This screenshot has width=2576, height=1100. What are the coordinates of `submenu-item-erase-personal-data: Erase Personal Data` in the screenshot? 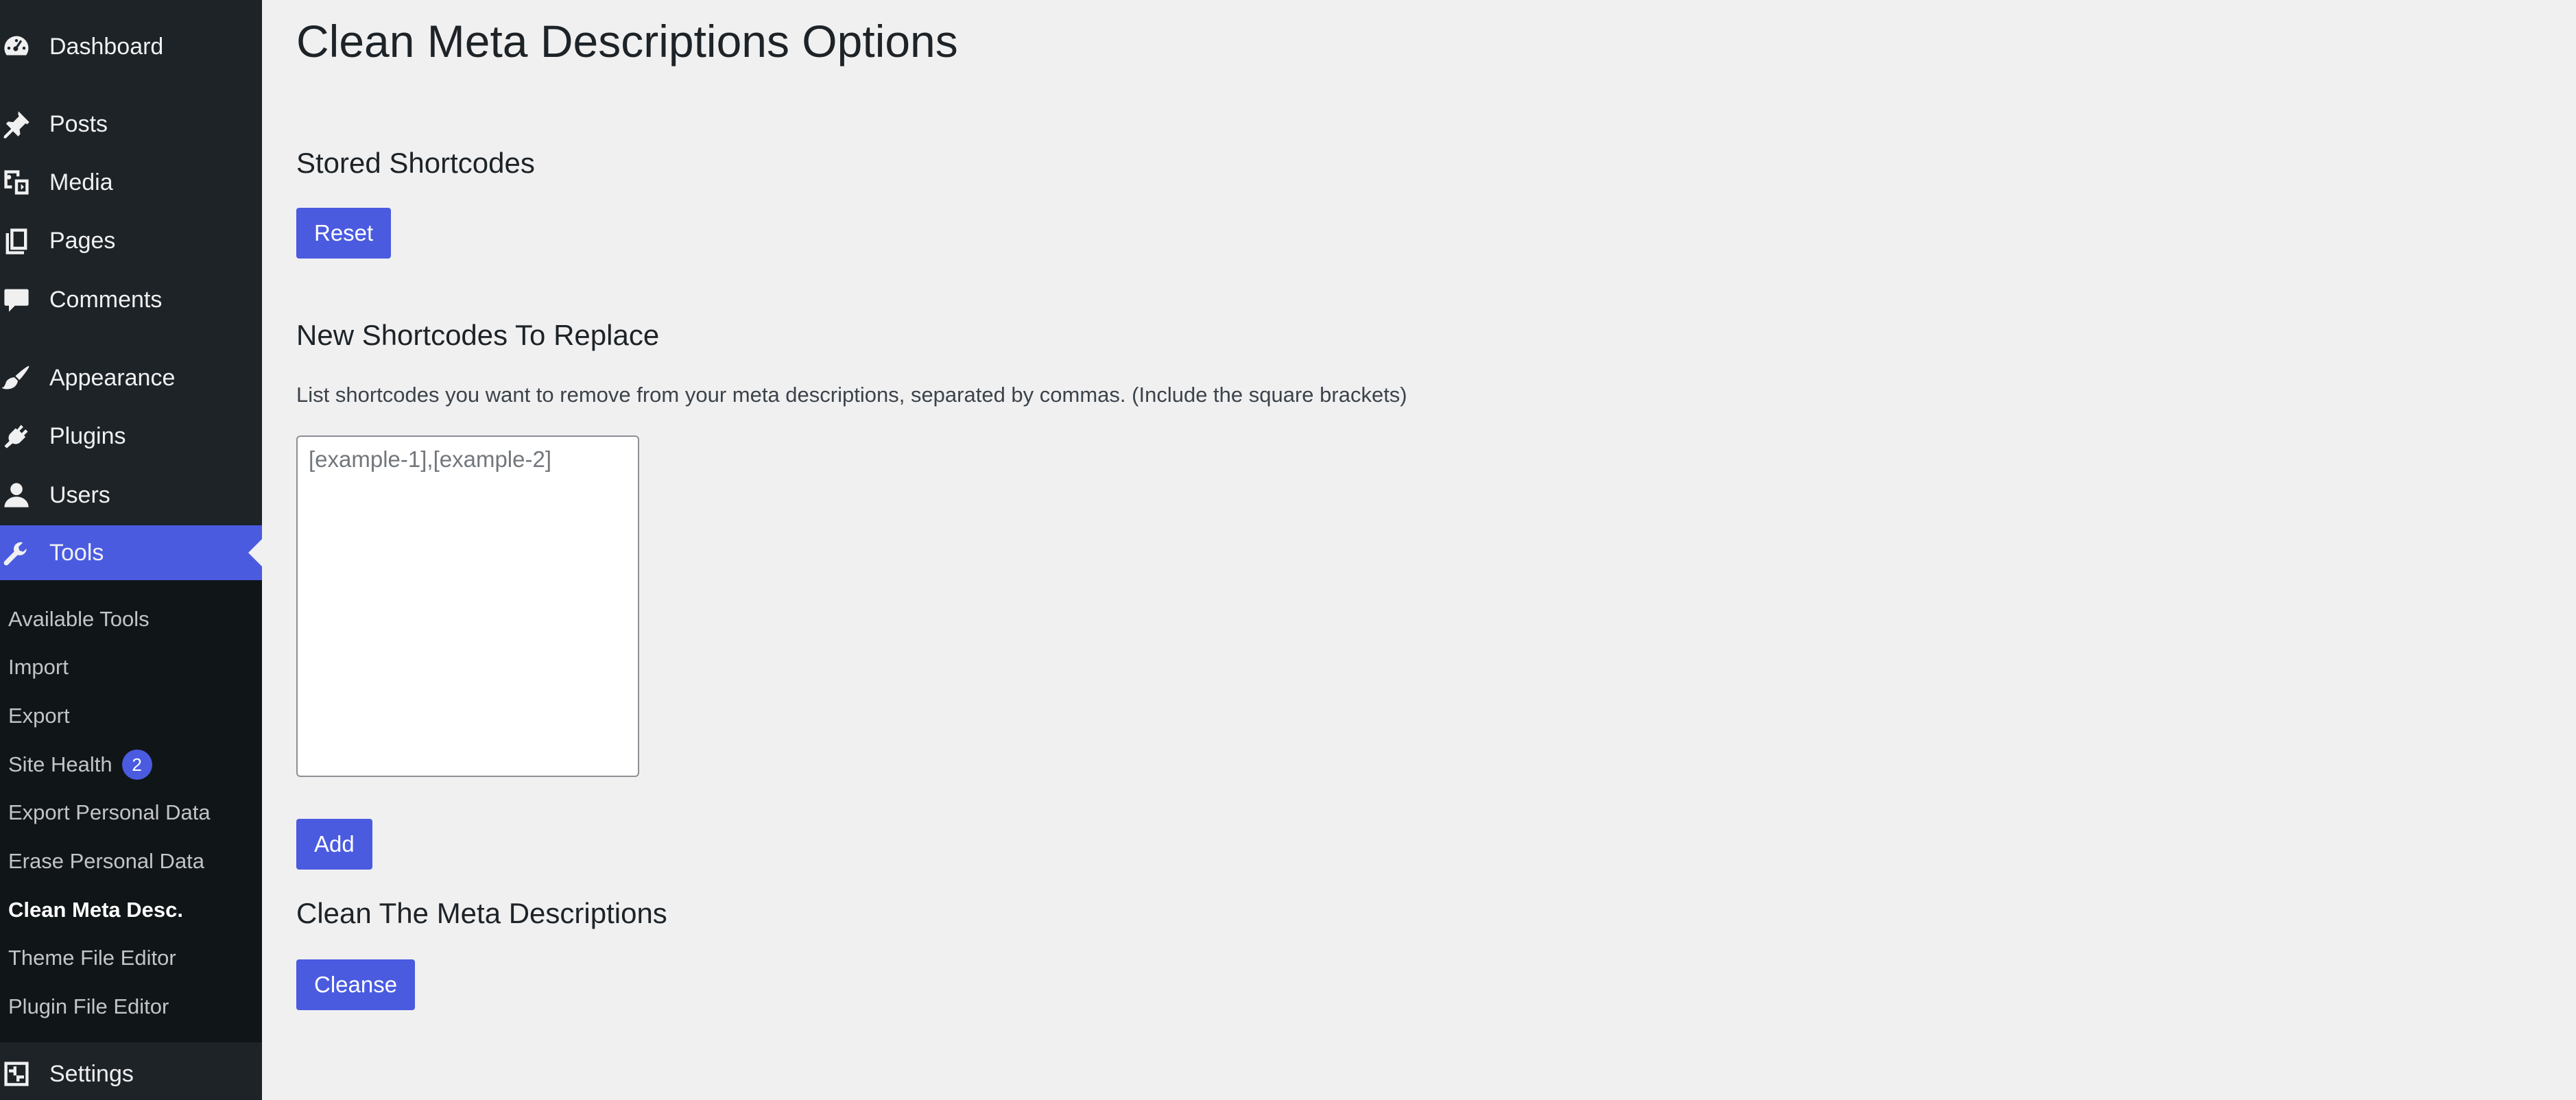 It's located at (106, 861).